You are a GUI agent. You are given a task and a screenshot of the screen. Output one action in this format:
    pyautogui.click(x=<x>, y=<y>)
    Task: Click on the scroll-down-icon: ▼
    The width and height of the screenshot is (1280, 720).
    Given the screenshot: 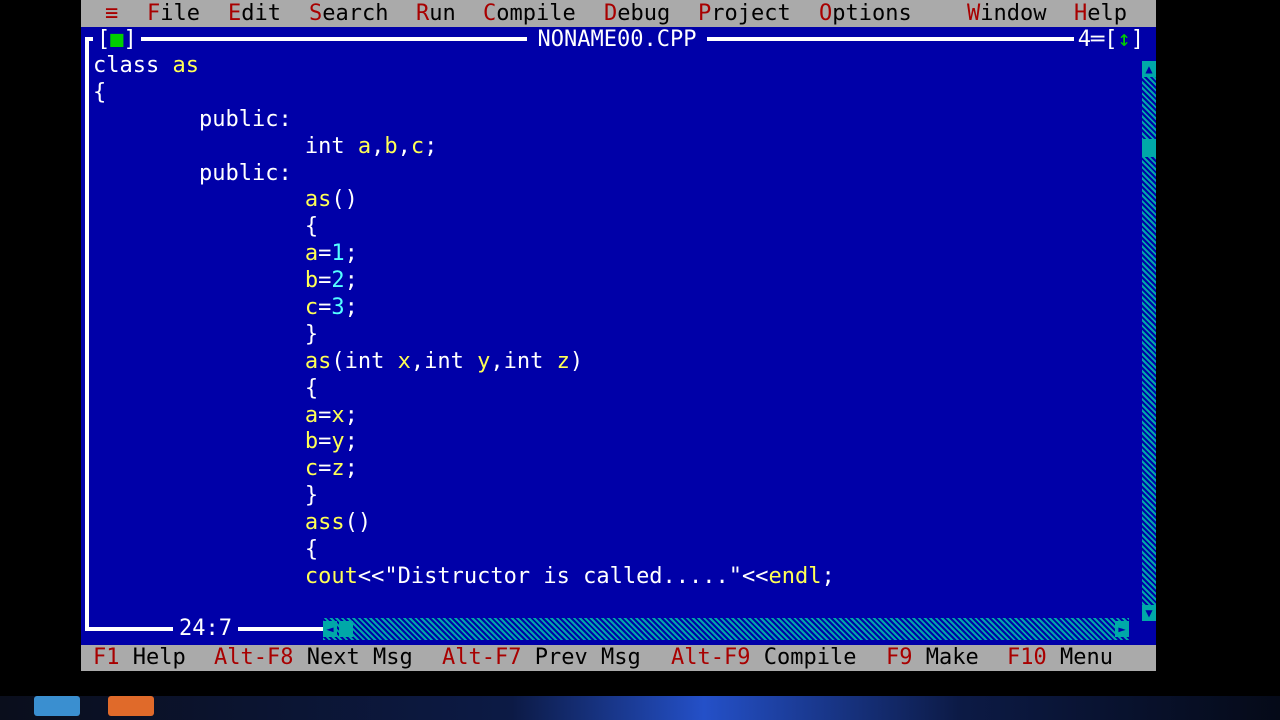 What is the action you would take?
    pyautogui.click(x=1149, y=613)
    